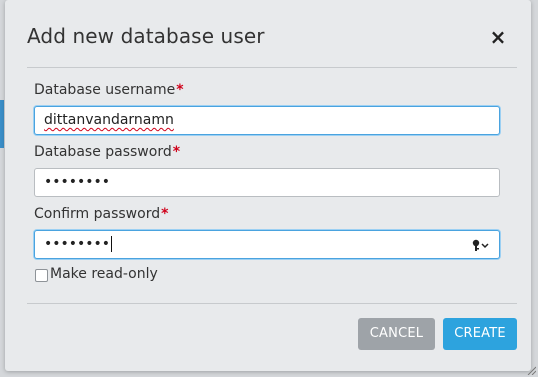 Image resolution: width=538 pixels, height=377 pixels. I want to click on text-caret, so click(112, 244).